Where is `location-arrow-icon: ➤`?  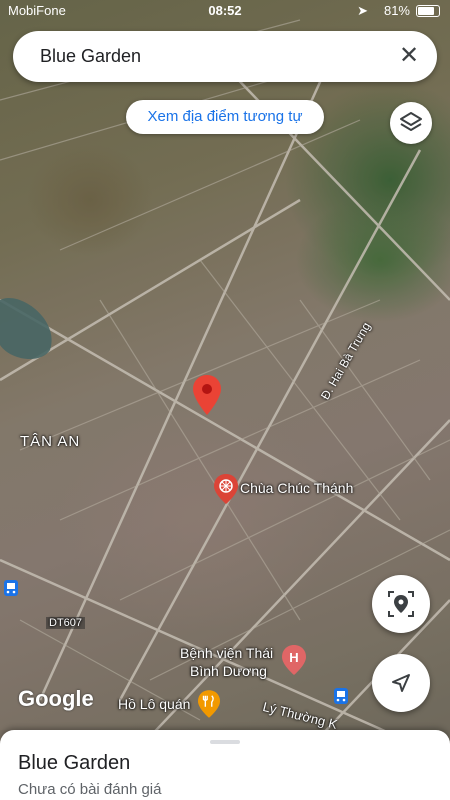
location-arrow-icon: ➤ is located at coordinates (362, 10).